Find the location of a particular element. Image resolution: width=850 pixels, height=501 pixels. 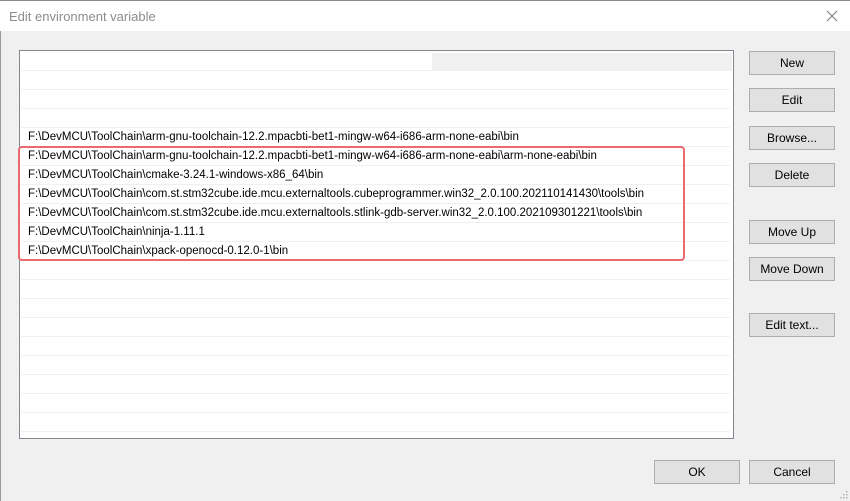

new-button: New is located at coordinates (792, 63).